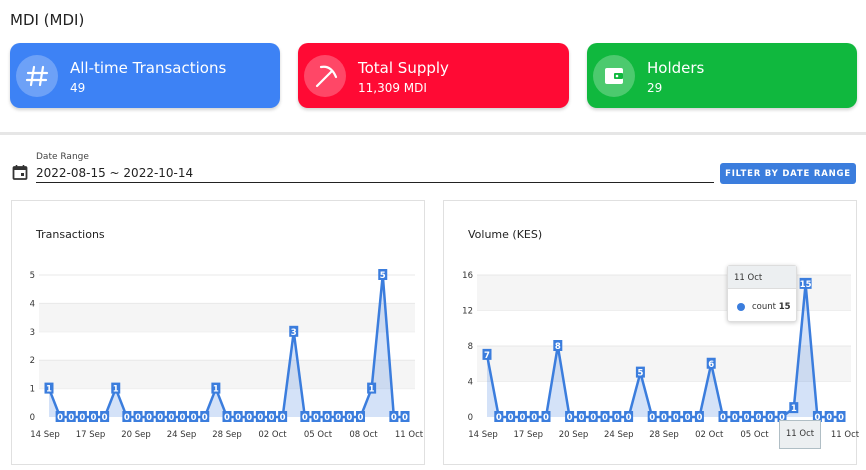  Describe the element at coordinates (392, 88) in the screenshot. I see `stat-value: 11,309 MDI` at that location.